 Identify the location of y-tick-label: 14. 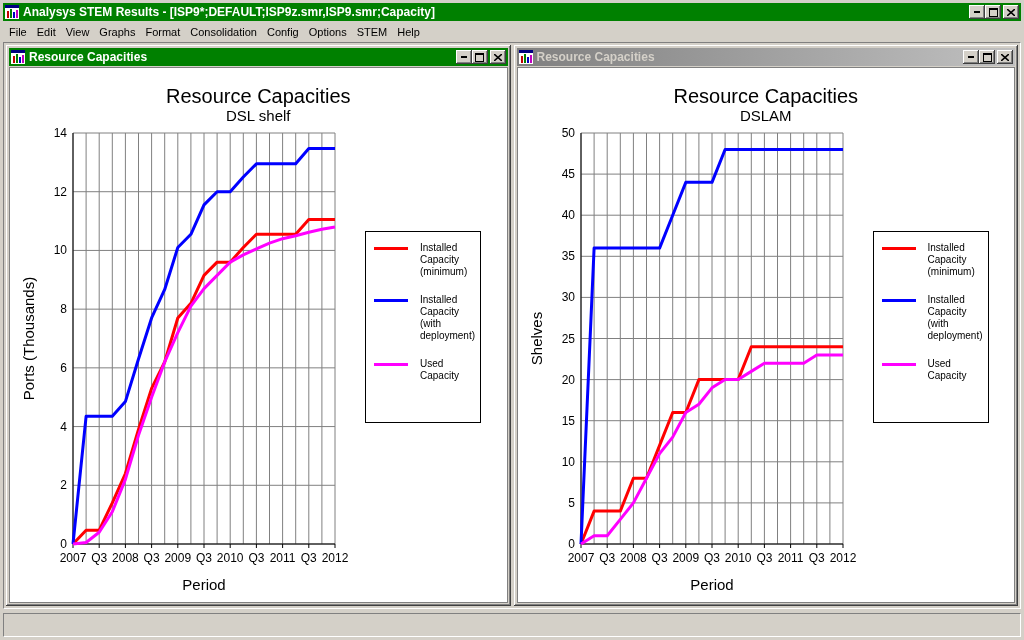
(60, 133).